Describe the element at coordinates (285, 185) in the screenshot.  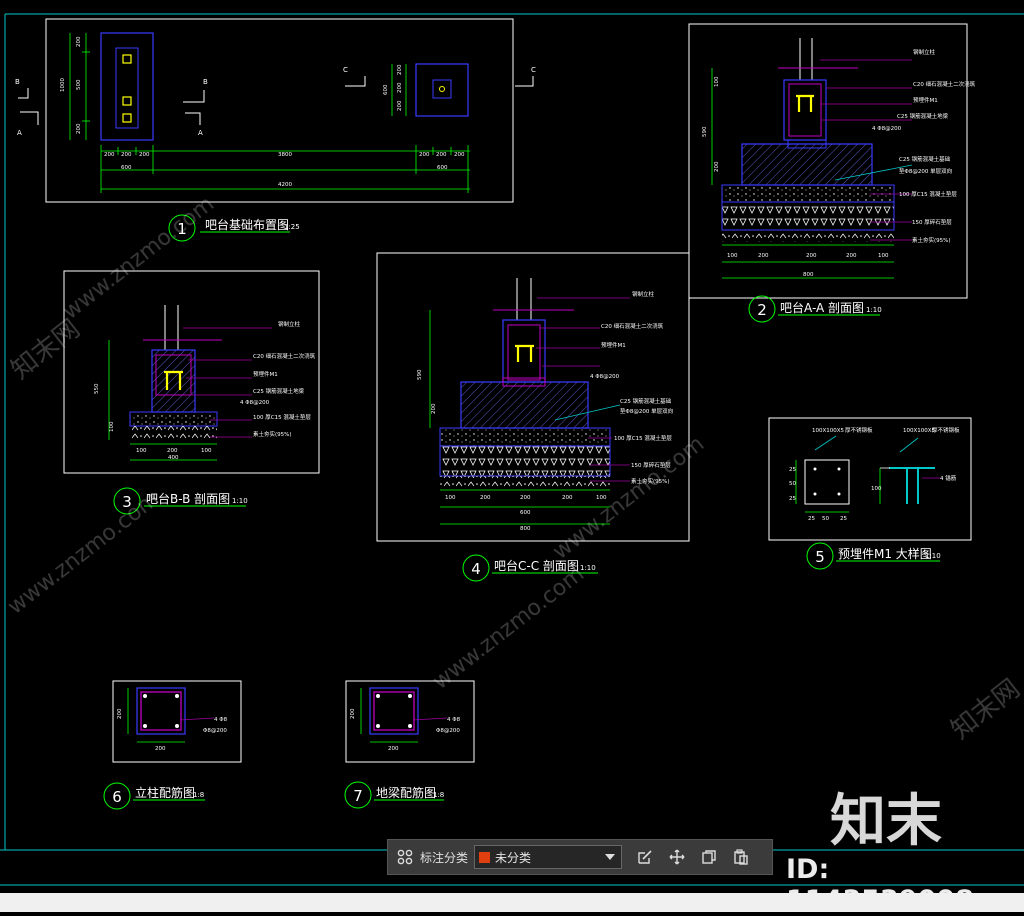
I see `plan-dim-total: 4200` at that location.